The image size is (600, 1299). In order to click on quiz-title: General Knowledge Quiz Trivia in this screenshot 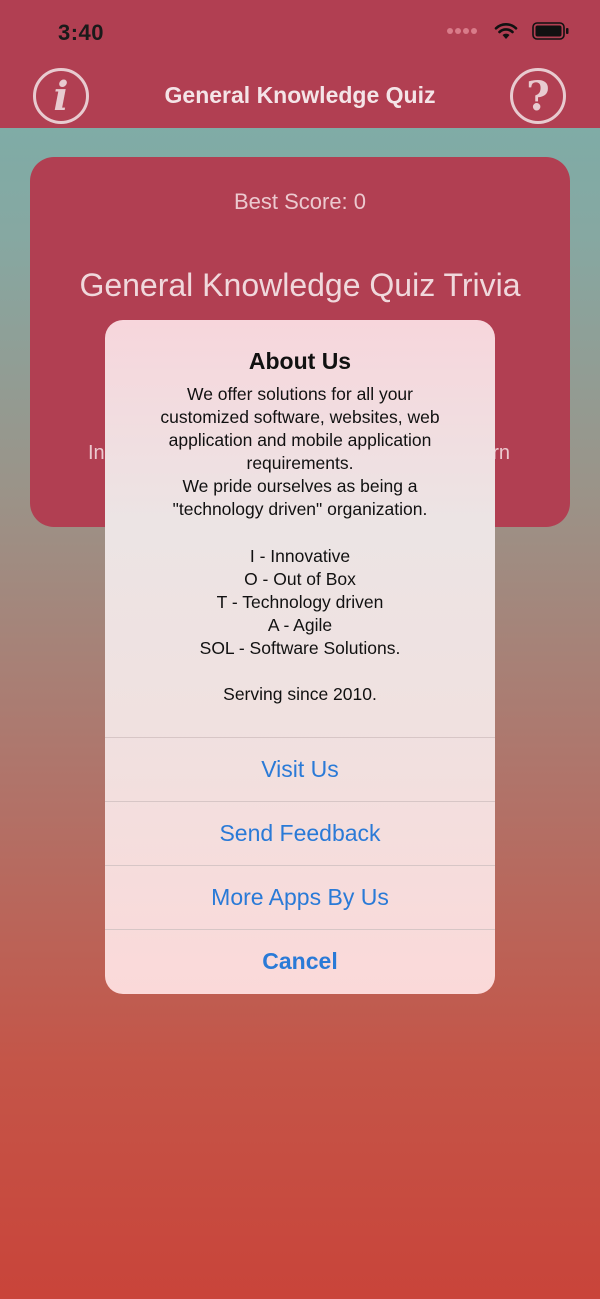, I will do `click(300, 285)`.